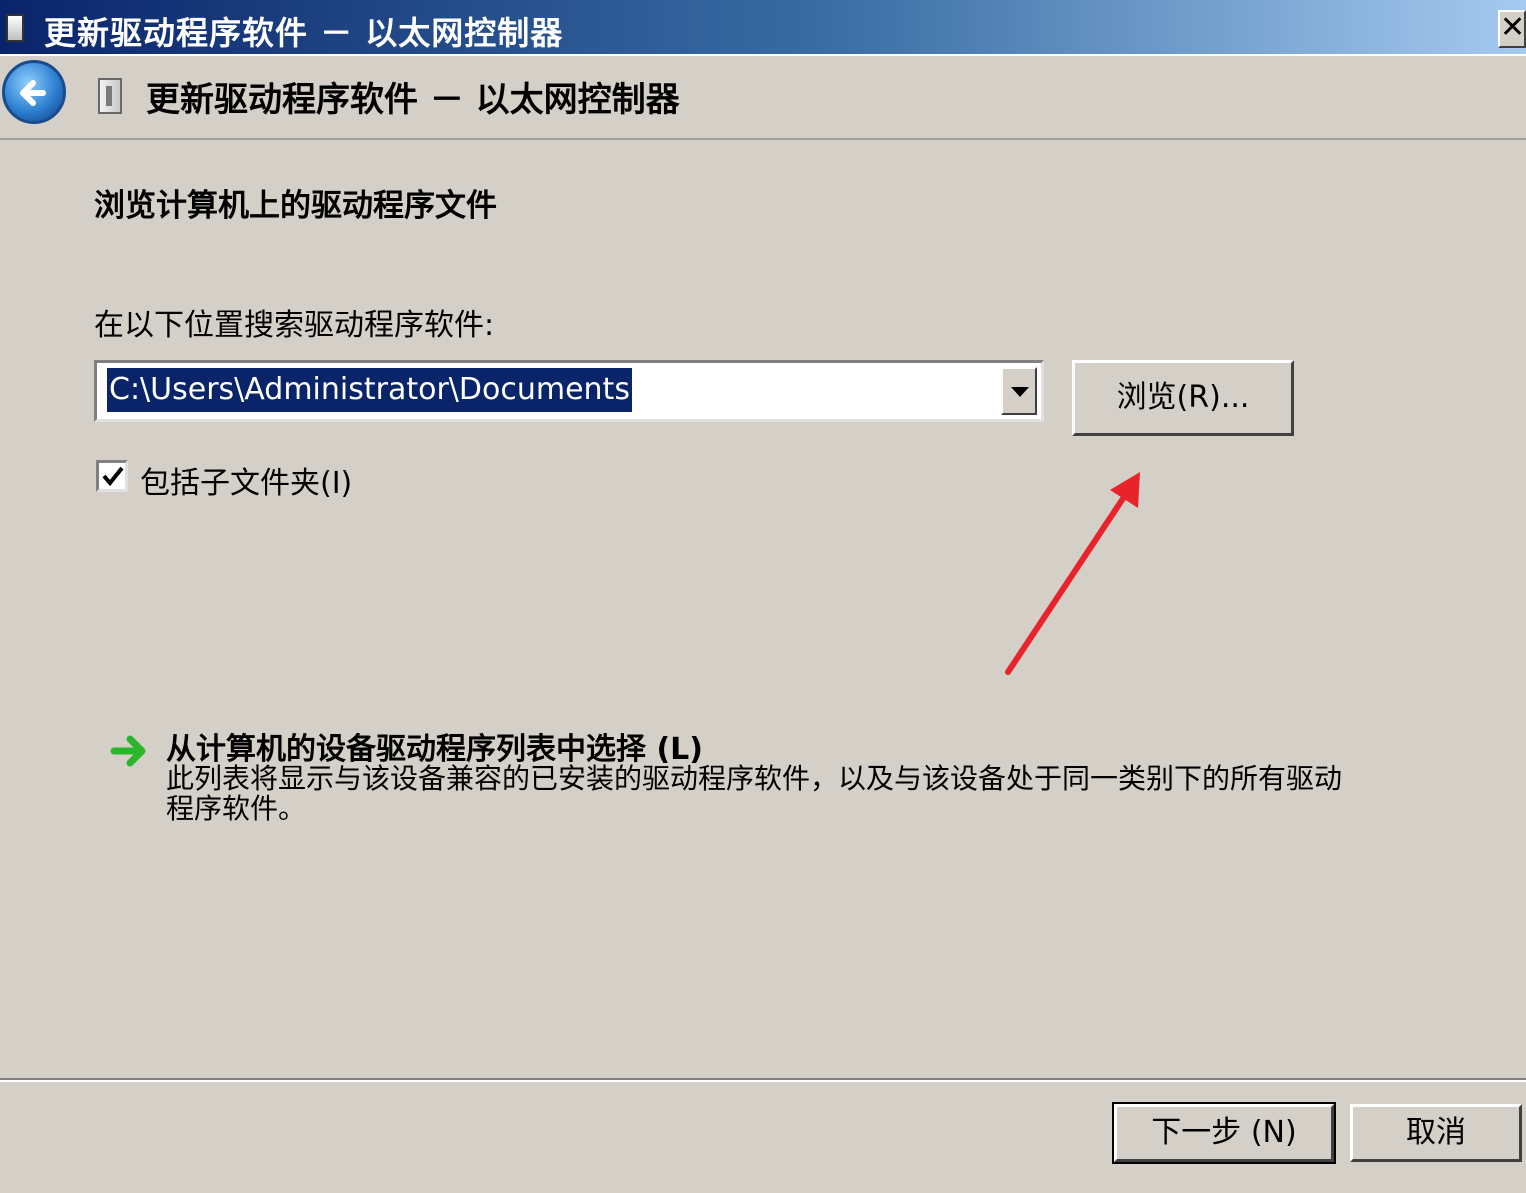 The image size is (1526, 1193). Describe the element at coordinates (1224, 1133) in the screenshot. I see `next-button: 下一步 (N)` at that location.